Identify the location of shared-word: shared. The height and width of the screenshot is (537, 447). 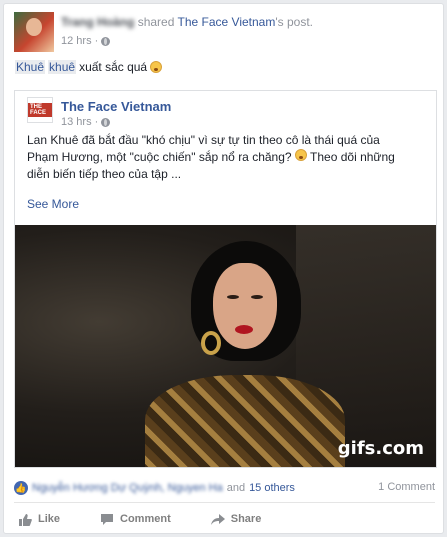
(156, 22).